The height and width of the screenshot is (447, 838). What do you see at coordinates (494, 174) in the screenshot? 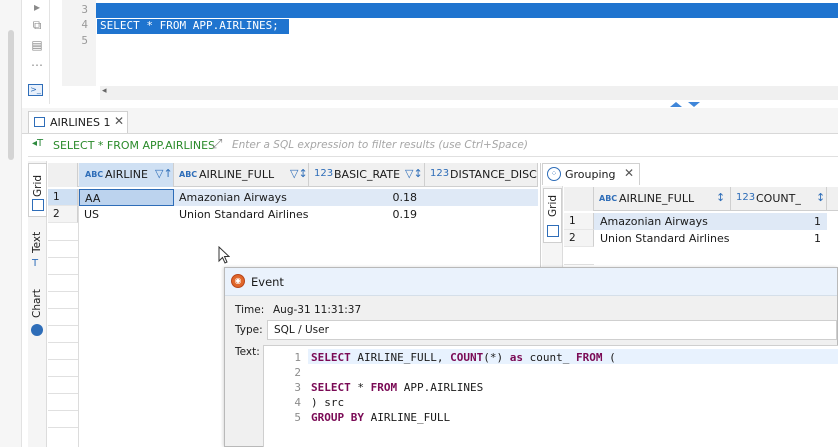
I see `column-name: DISTANCE_DISCO` at bounding box center [494, 174].